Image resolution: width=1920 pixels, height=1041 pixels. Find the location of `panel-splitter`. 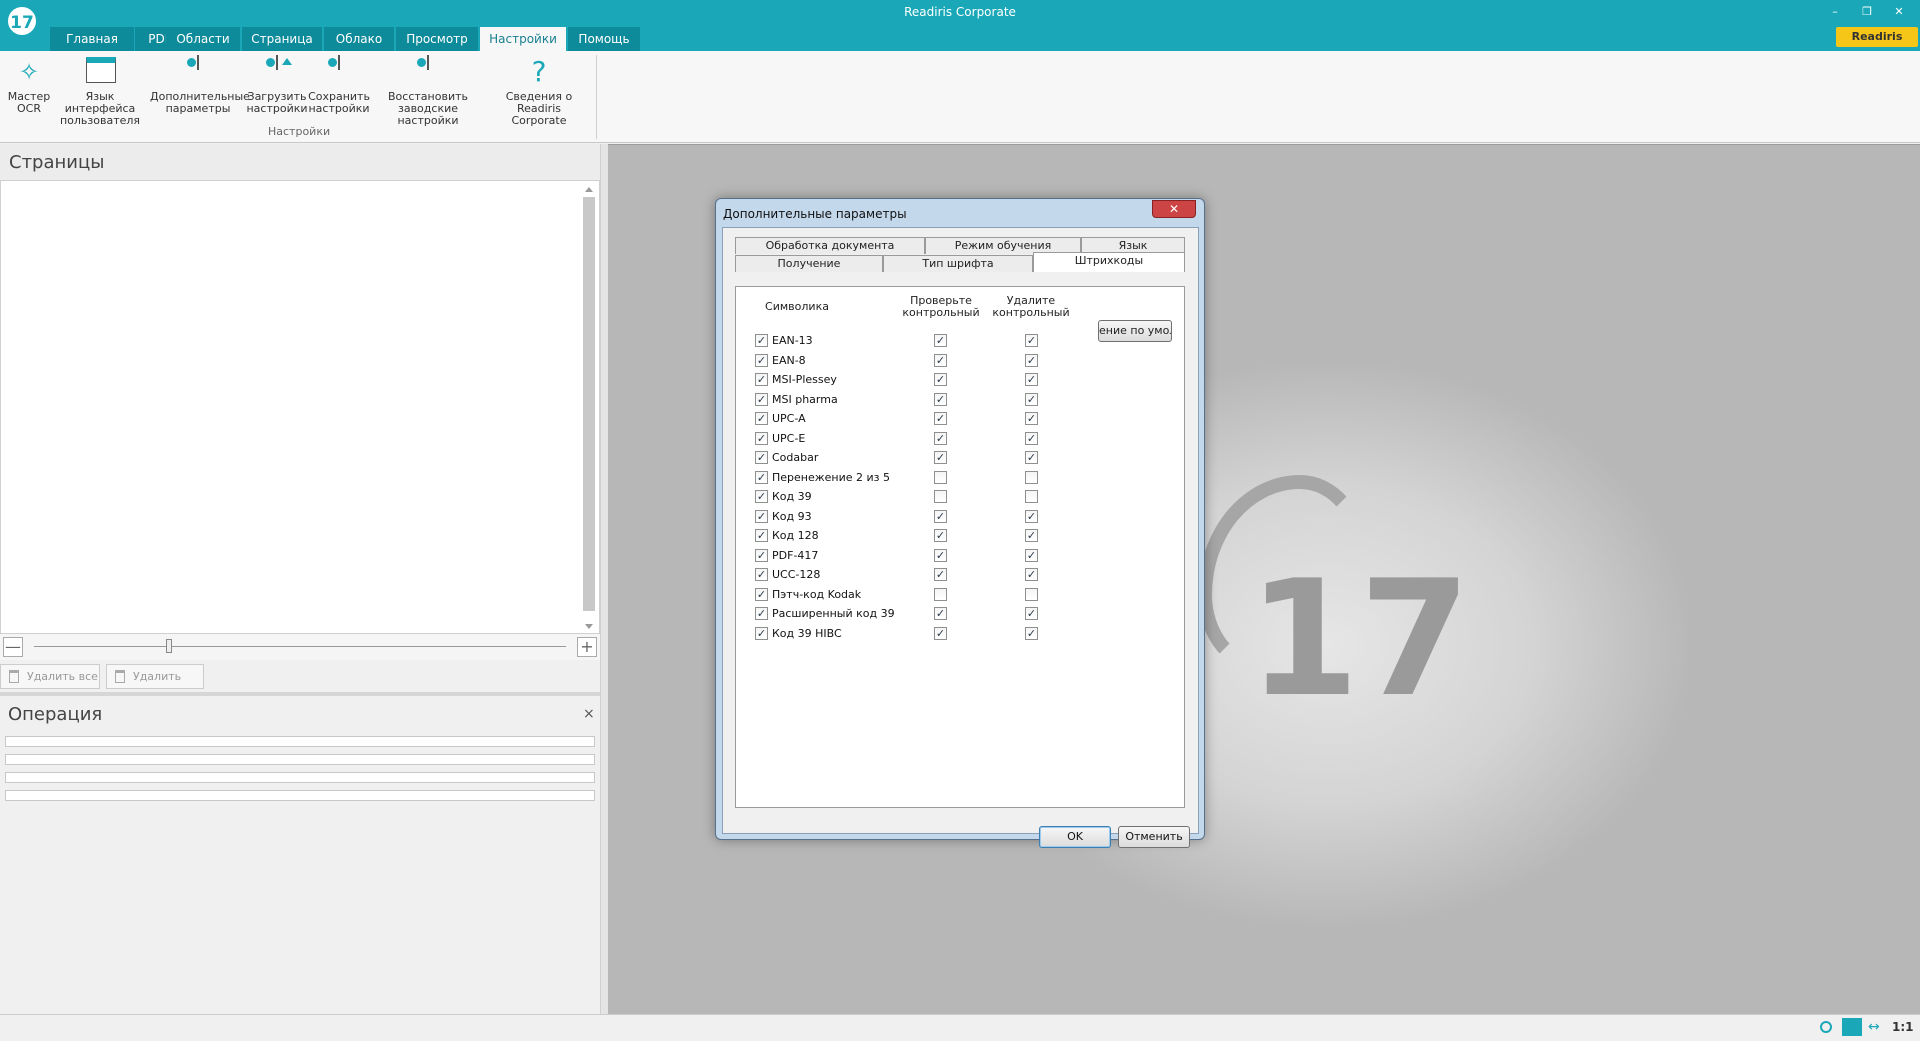

panel-splitter is located at coordinates (604, 579).